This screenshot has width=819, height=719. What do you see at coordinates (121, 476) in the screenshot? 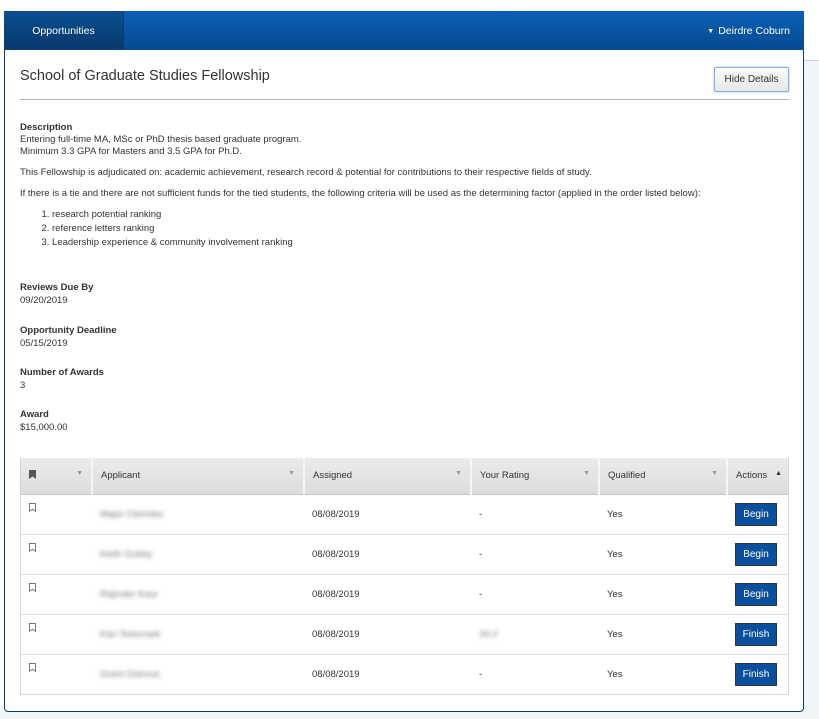
I see `column-label: Applicant` at bounding box center [121, 476].